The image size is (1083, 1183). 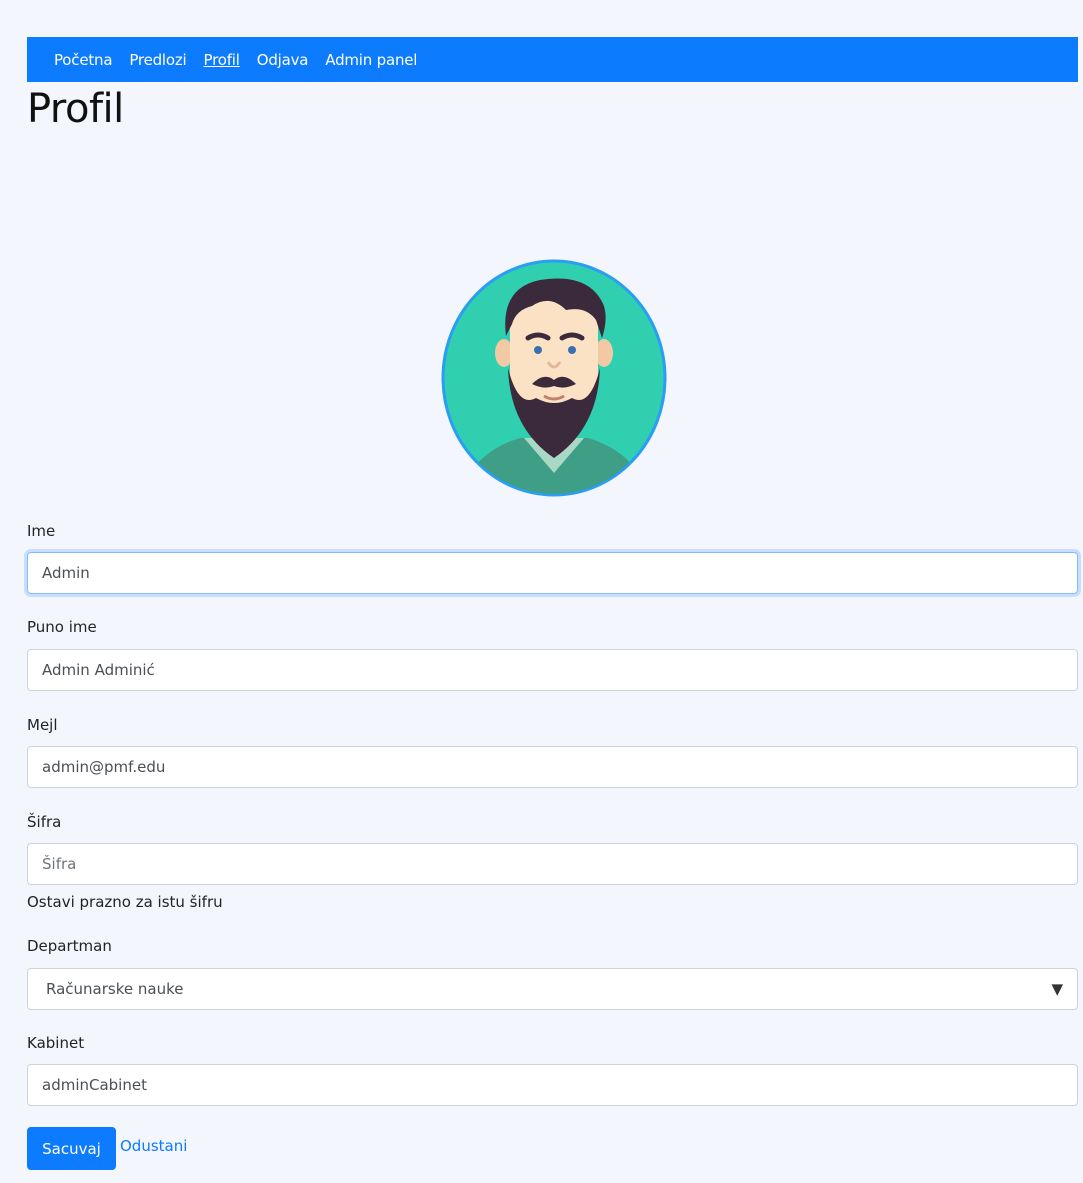 I want to click on user-avatar-icon, so click(x=554, y=378).